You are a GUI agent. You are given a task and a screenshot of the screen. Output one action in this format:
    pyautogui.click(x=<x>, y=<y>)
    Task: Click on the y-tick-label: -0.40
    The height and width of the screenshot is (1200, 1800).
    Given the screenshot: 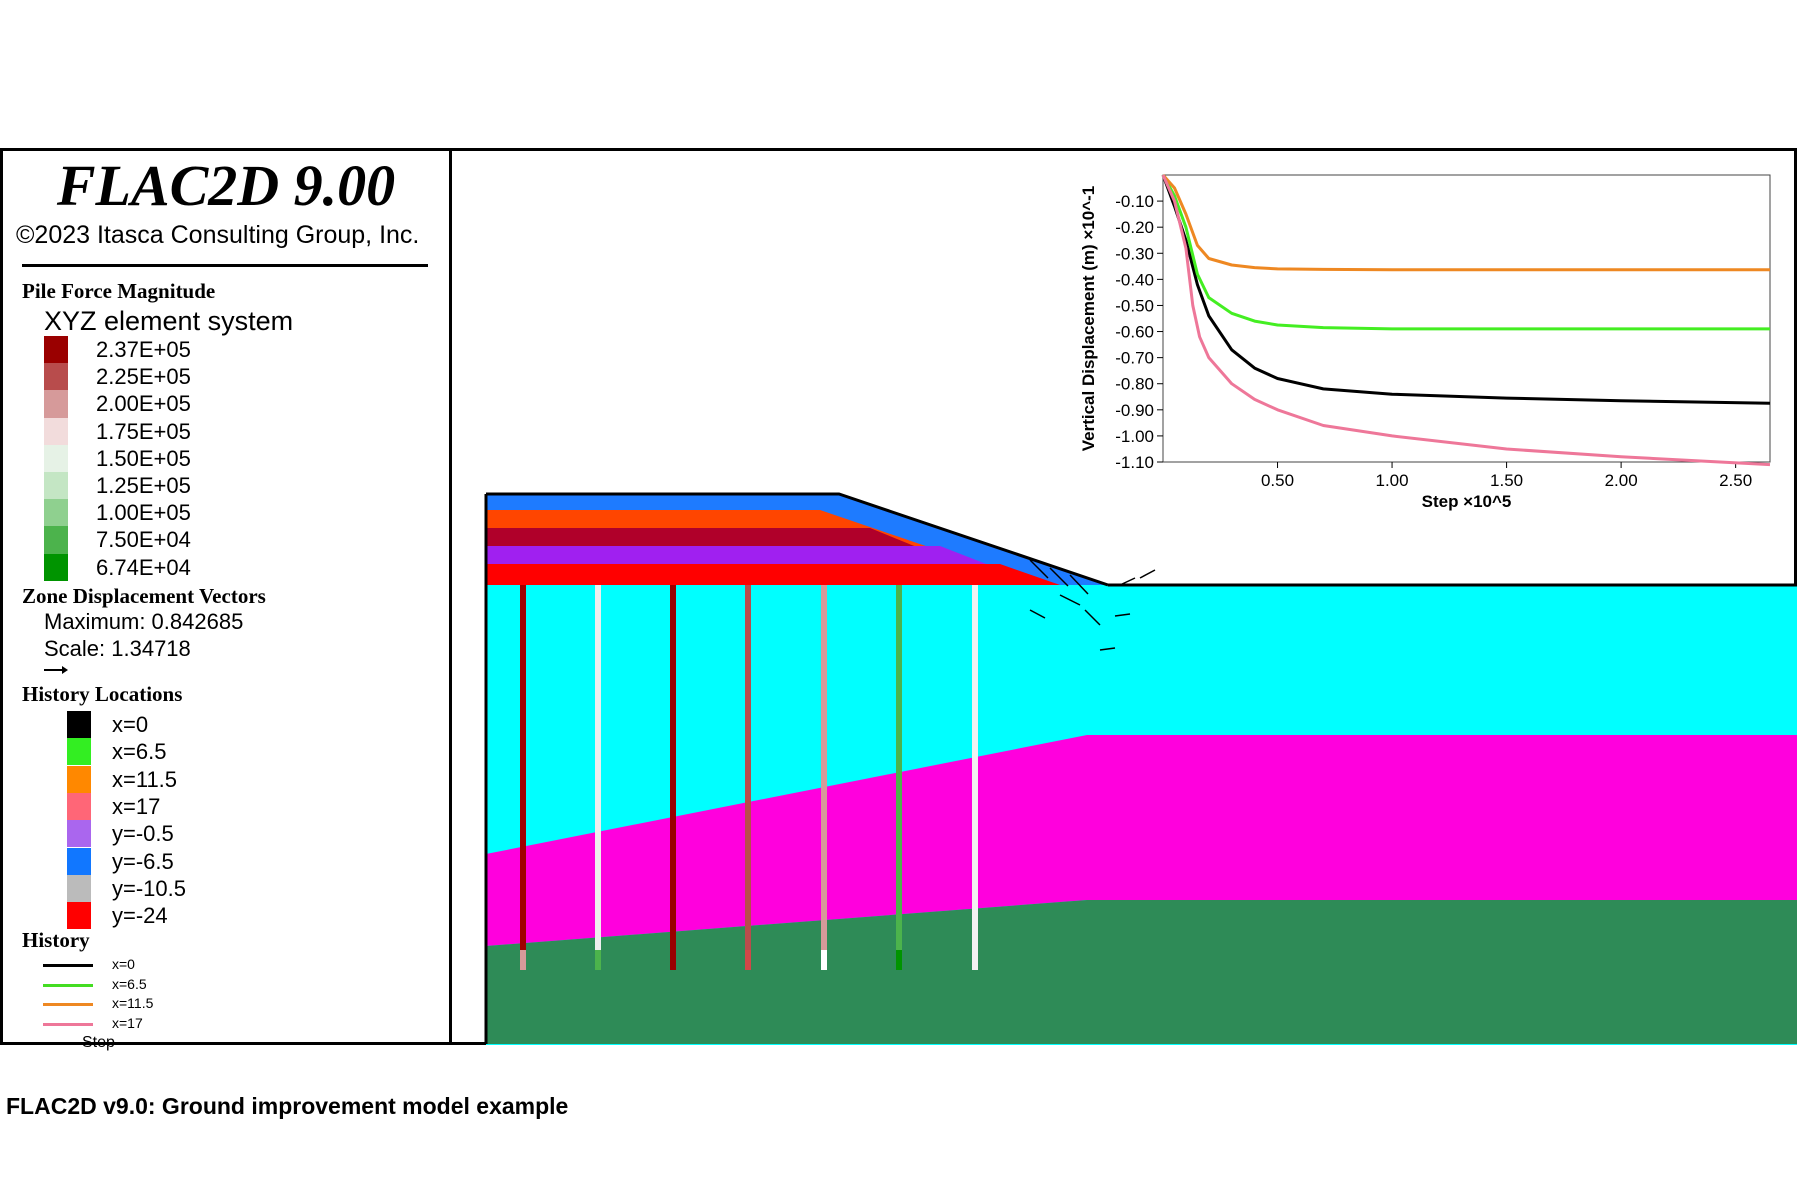 What is the action you would take?
    pyautogui.click(x=1134, y=279)
    